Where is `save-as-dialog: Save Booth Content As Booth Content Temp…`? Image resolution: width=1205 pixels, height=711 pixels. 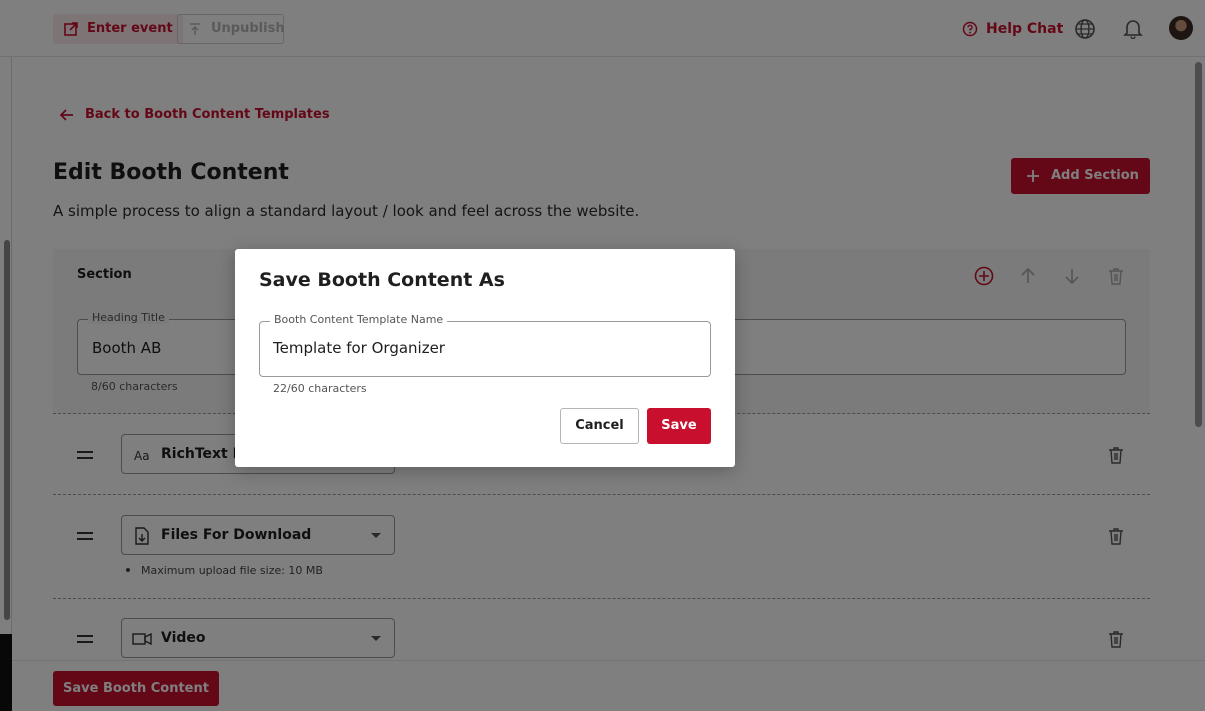
save-as-dialog: Save Booth Content As Booth Content Temp… is located at coordinates (485, 358).